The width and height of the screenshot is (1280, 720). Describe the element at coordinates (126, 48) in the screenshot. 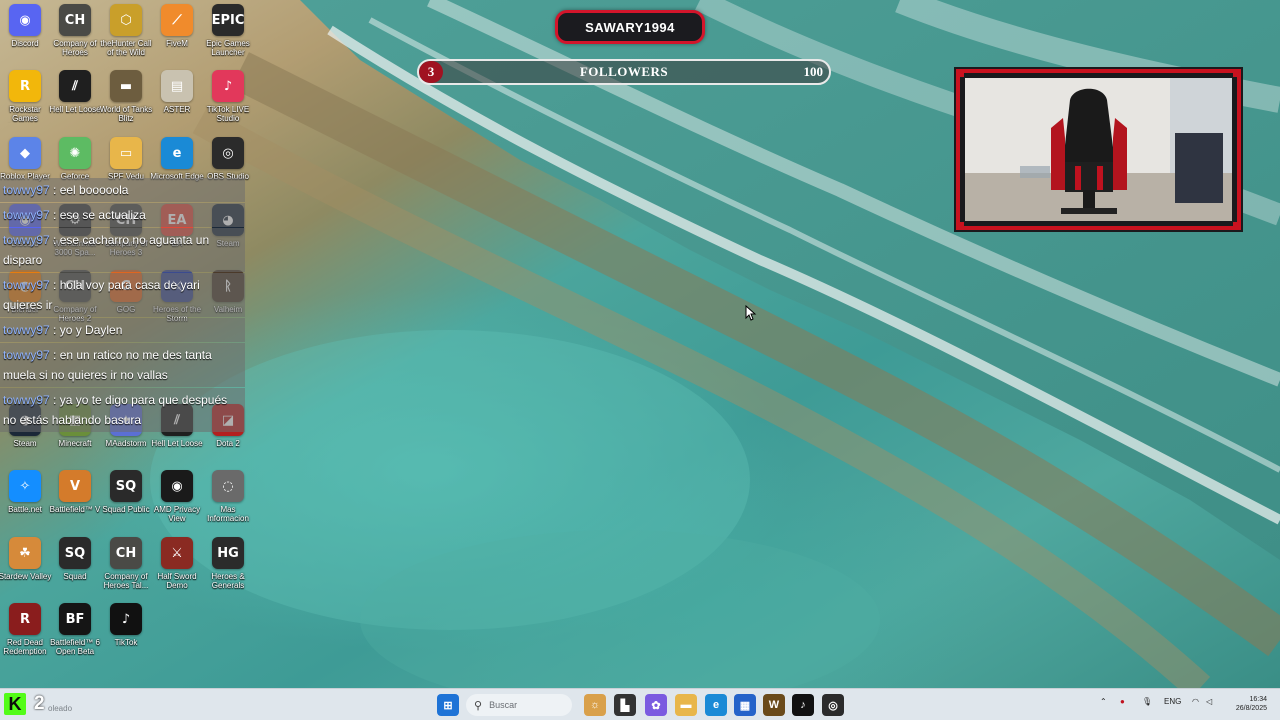

I see `desktop-icon-label: theHunter Call of the Wild` at that location.